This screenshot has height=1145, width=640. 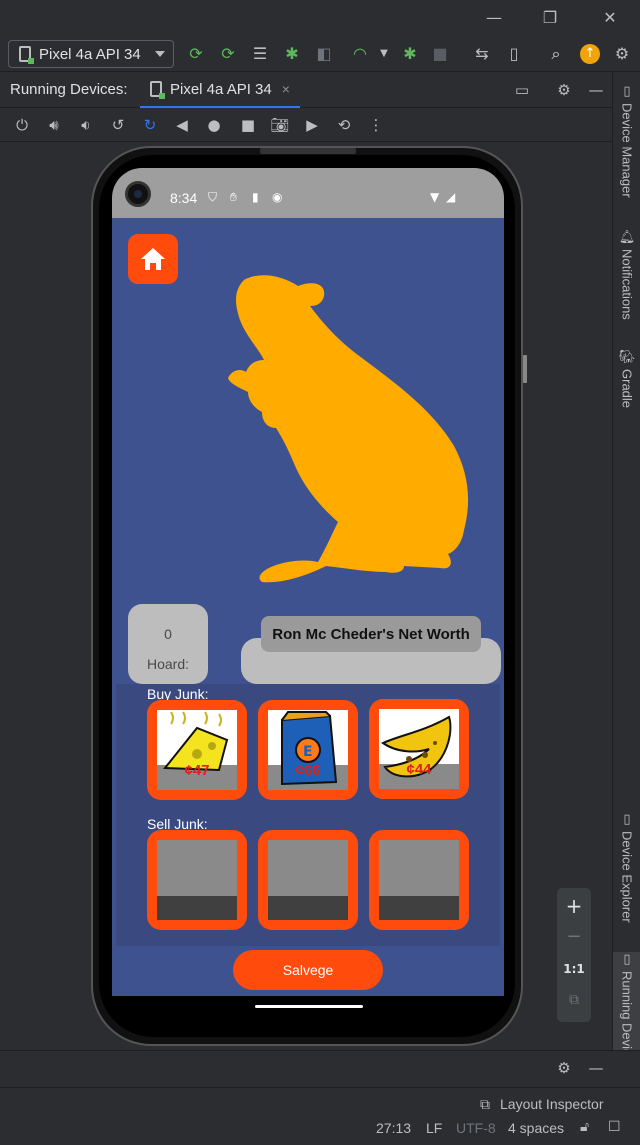 What do you see at coordinates (308, 970) in the screenshot?
I see `salvage-button: Salvege` at bounding box center [308, 970].